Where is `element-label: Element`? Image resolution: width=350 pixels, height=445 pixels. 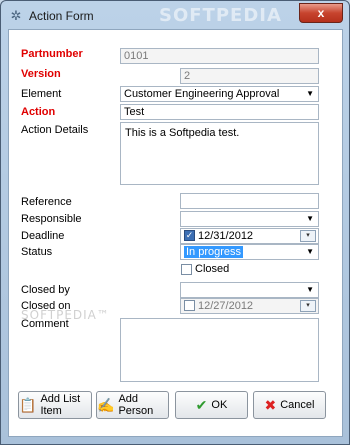
element-label: Element is located at coordinates (41, 94).